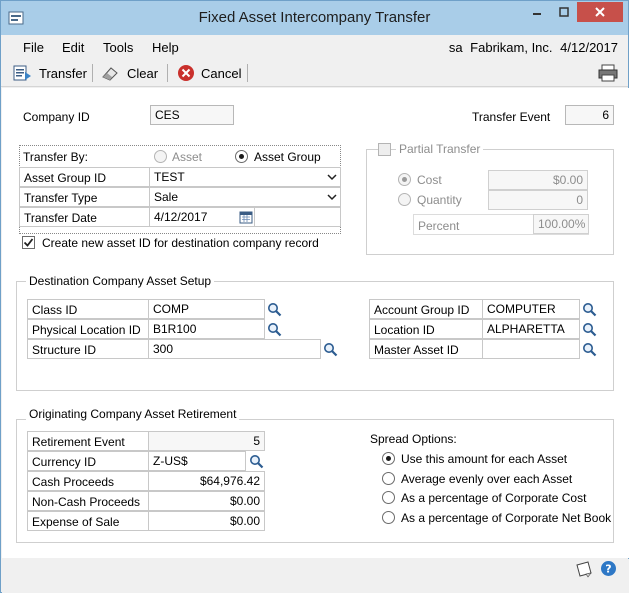  I want to click on structure-id-label: Structure ID, so click(64, 350).